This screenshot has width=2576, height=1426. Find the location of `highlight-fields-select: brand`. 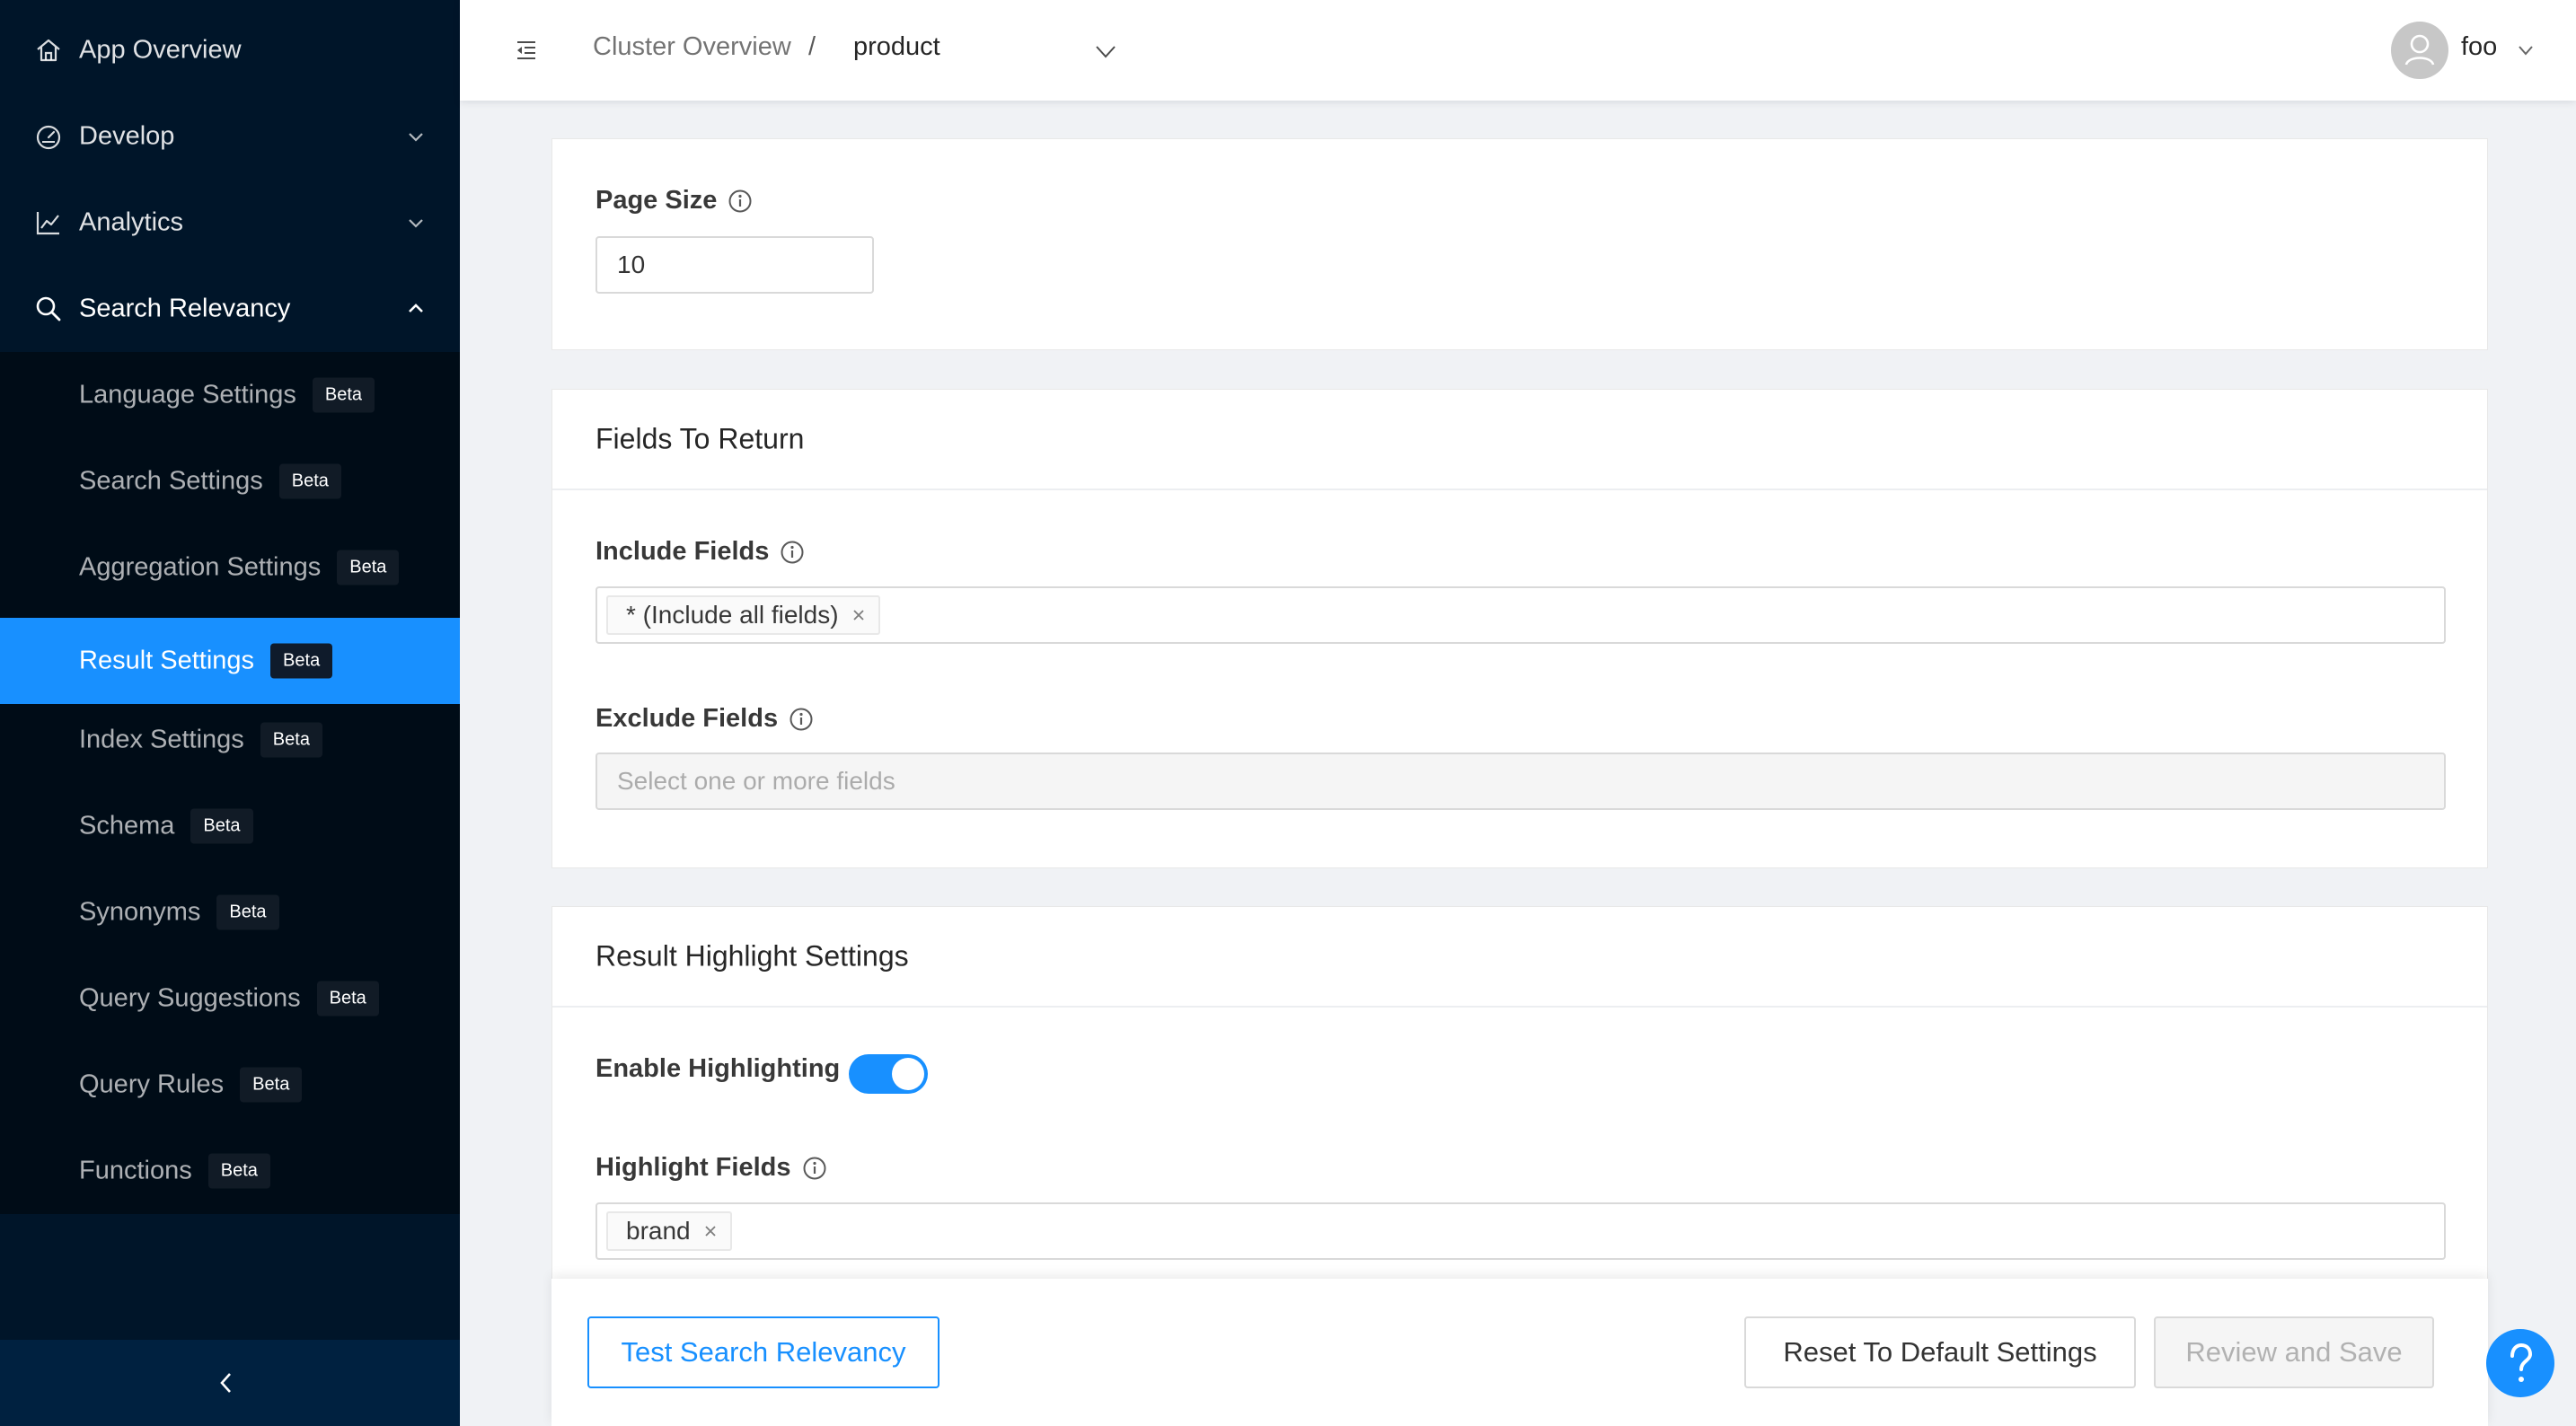

highlight-fields-select: brand is located at coordinates (1520, 1231).